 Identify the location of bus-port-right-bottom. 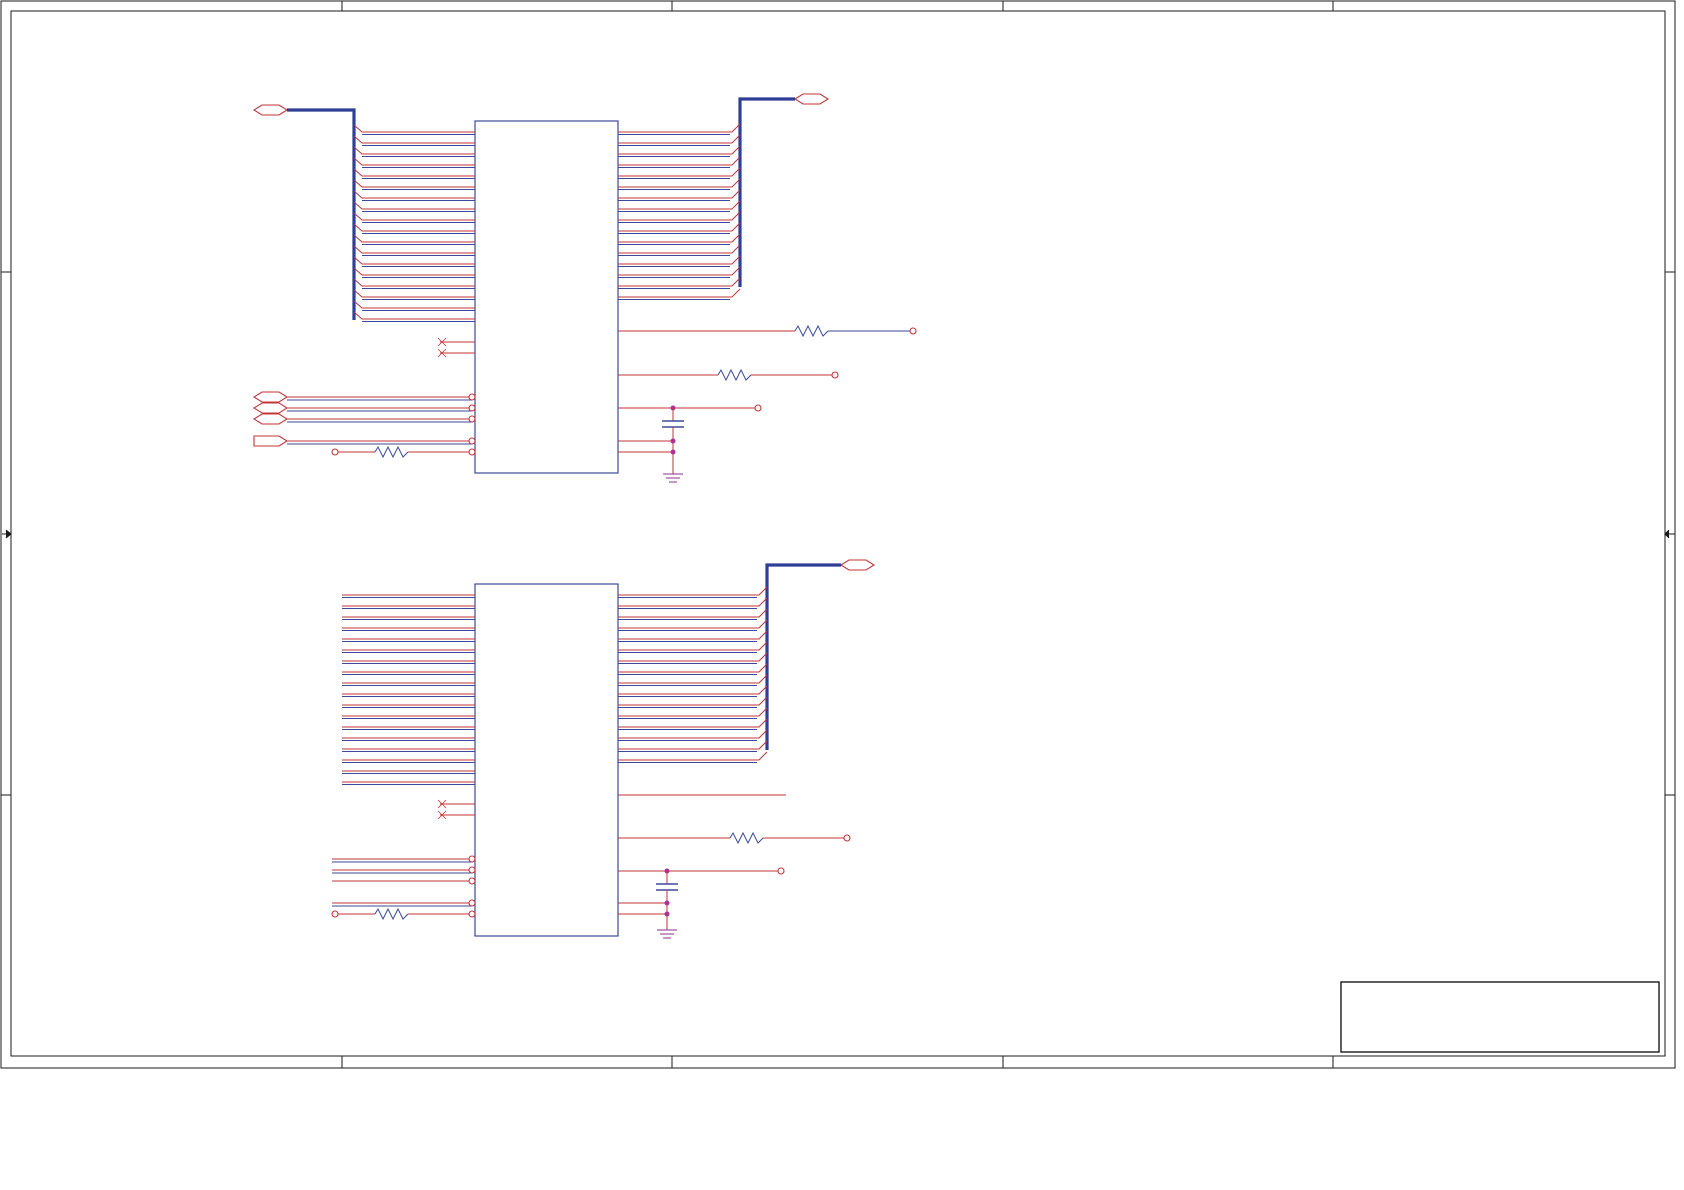
(857, 565).